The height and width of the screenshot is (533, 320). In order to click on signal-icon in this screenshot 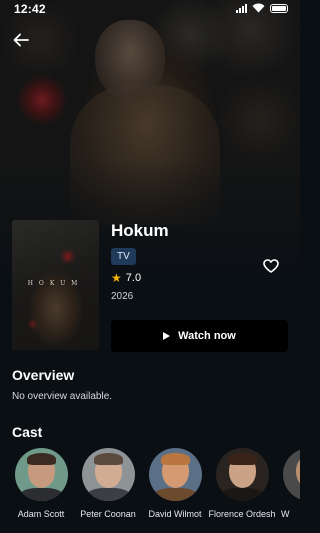, I will do `click(241, 8)`.